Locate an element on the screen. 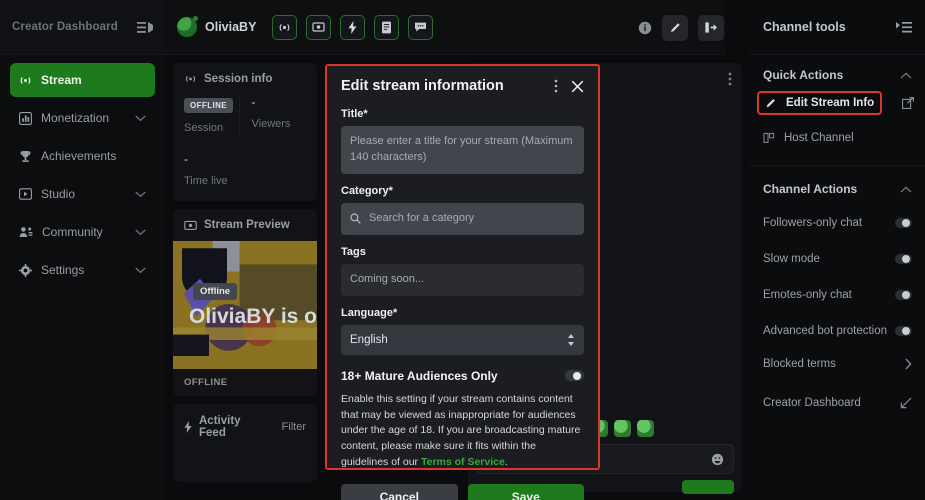 This screenshot has height=500, width=925. pencil-icon is located at coordinates (675, 27).